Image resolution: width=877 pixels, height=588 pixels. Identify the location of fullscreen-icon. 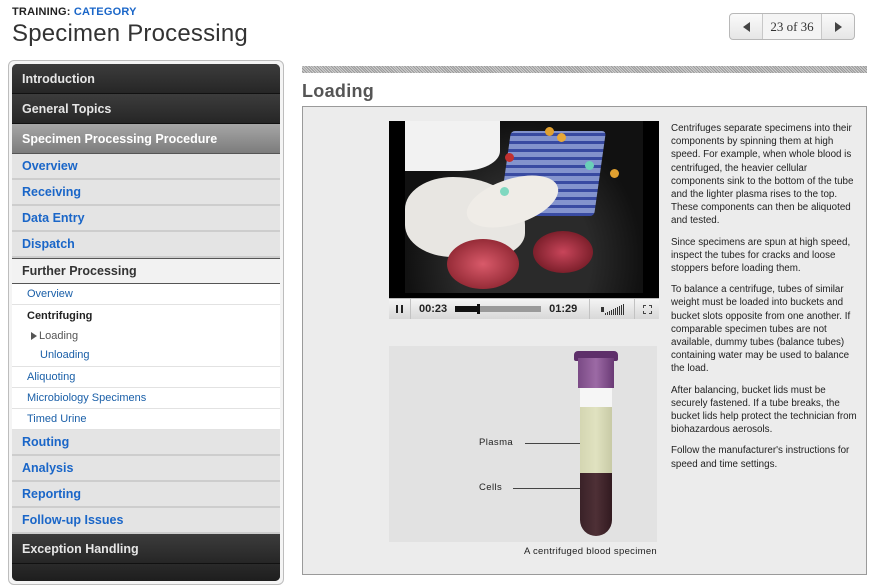
(647, 309).